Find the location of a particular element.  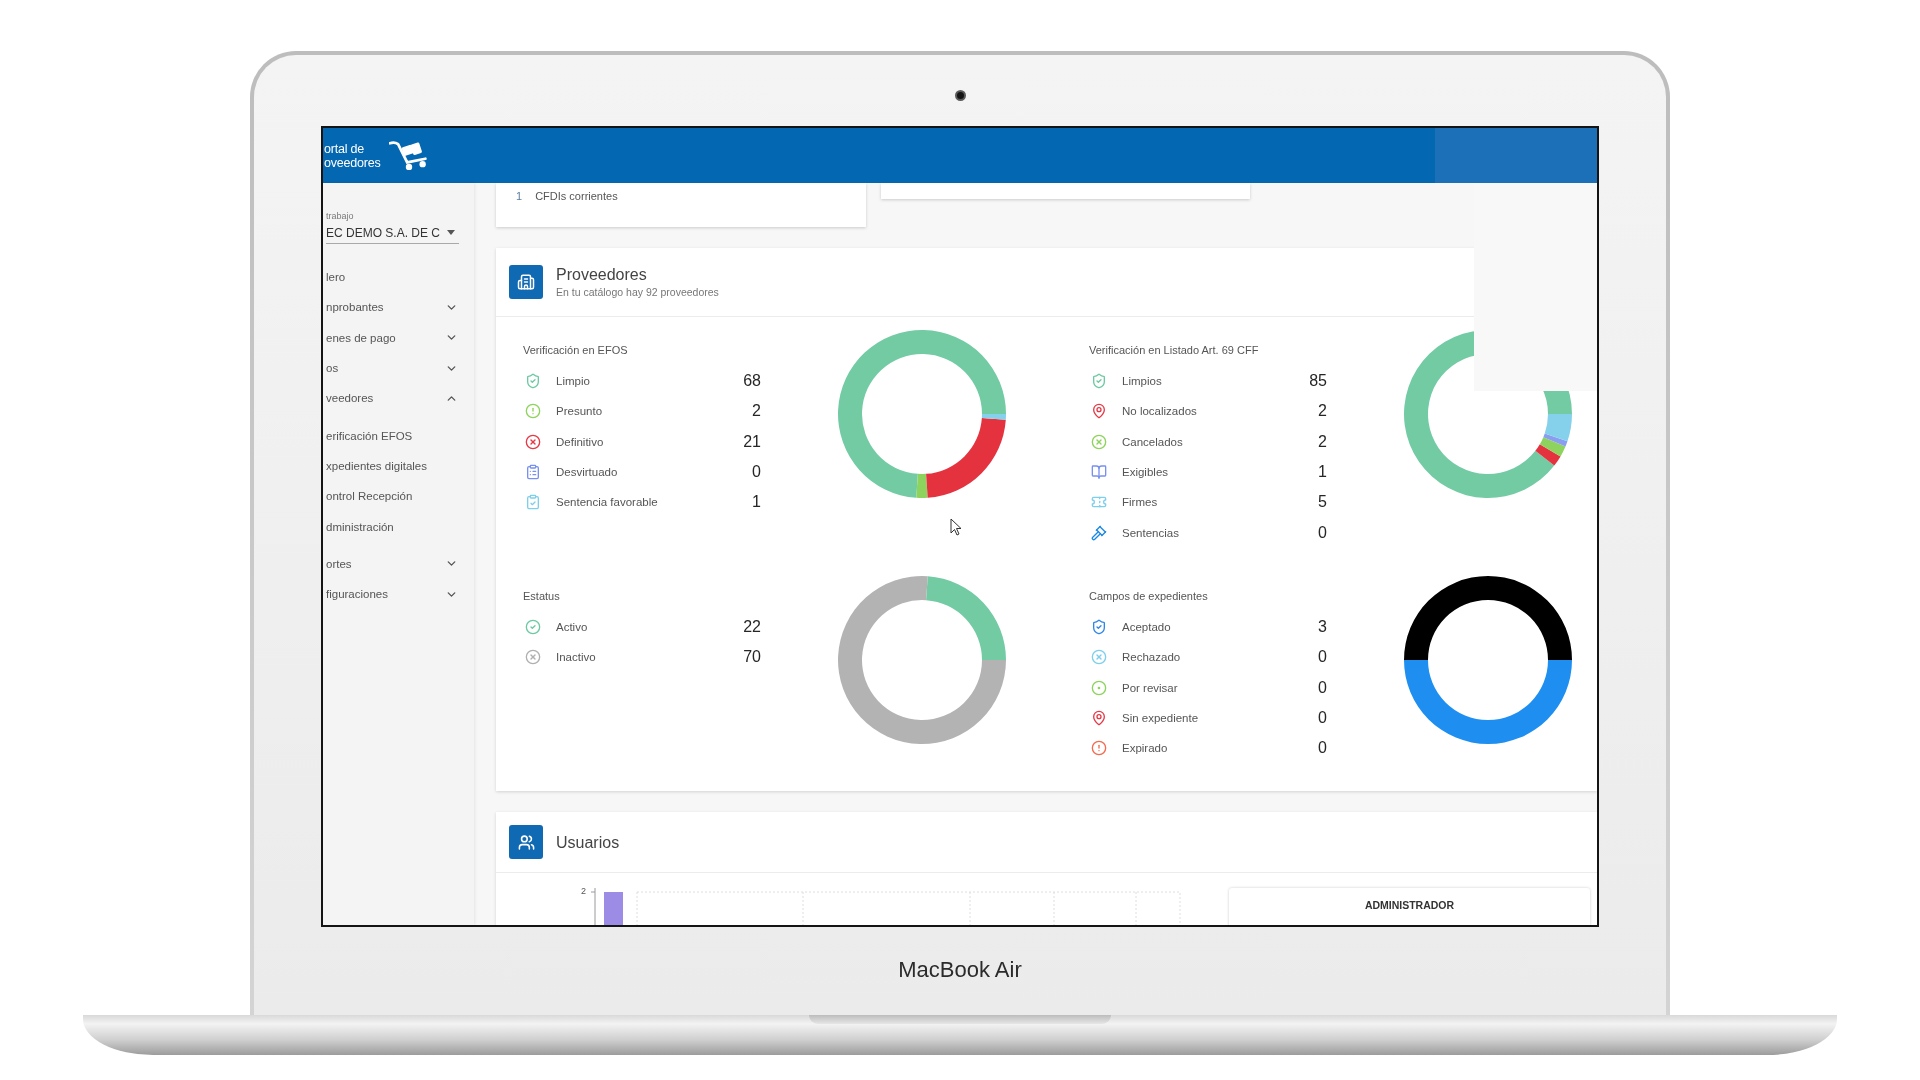

legend-label: Sin expediente is located at coordinates (1161, 718).